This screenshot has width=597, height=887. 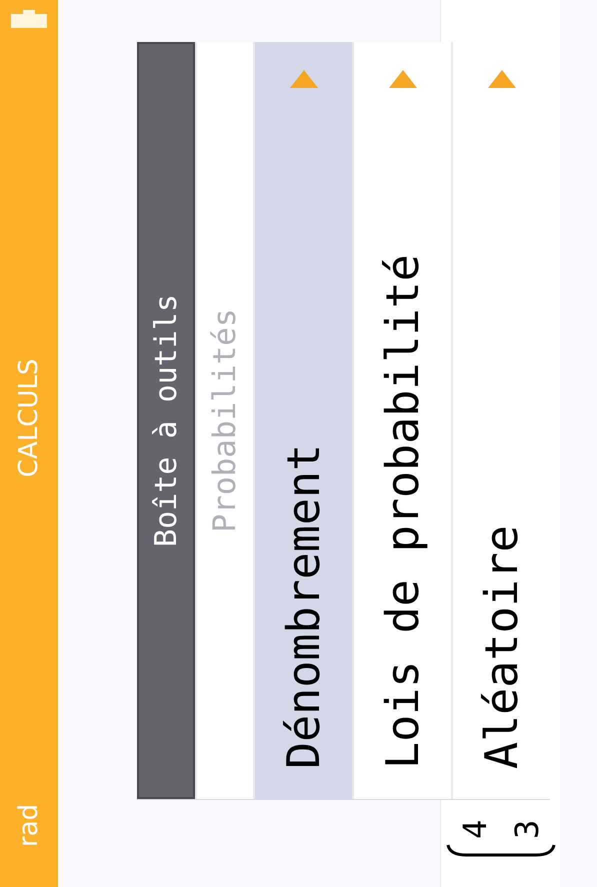 What do you see at coordinates (303, 420) in the screenshot?
I see `menu-item: Dénombrement` at bounding box center [303, 420].